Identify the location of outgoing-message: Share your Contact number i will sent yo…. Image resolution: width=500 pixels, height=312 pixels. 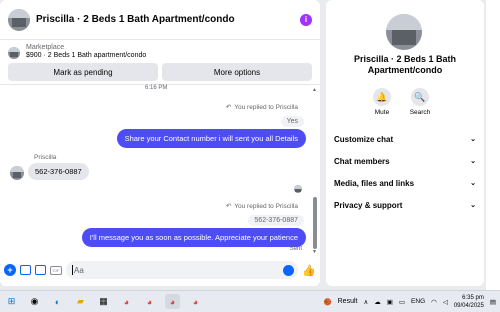
(211, 138).